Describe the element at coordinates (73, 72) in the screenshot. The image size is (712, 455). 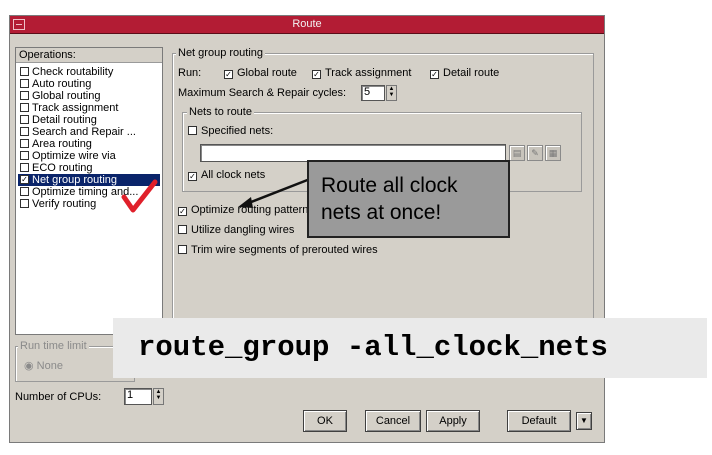
I see `operation-label: Check routability` at that location.